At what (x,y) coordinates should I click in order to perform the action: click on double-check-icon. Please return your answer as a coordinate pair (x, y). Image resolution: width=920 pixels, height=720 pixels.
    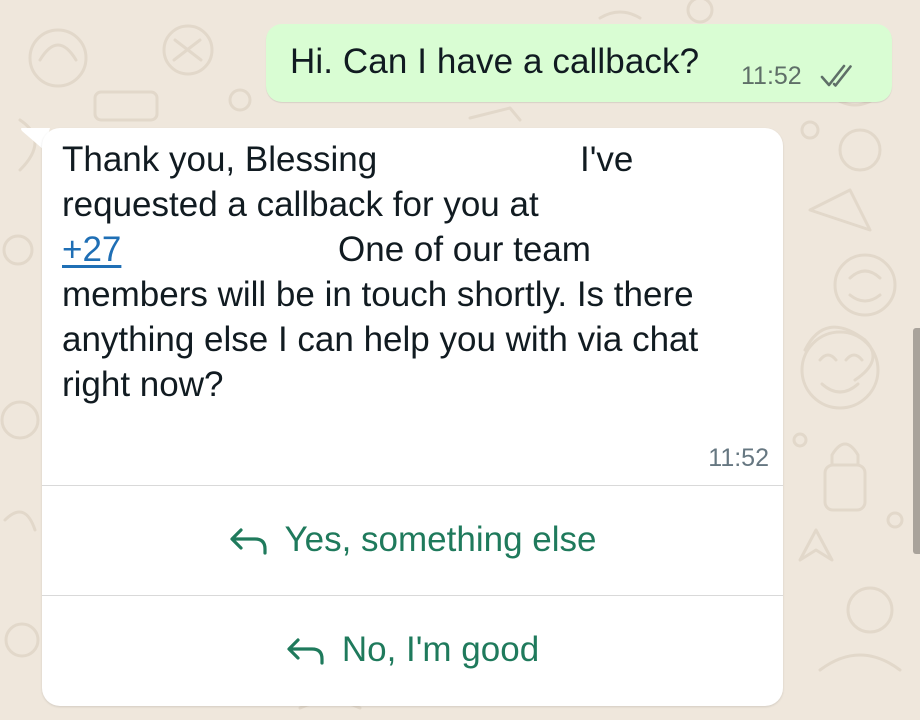
    Looking at the image, I should click on (839, 78).